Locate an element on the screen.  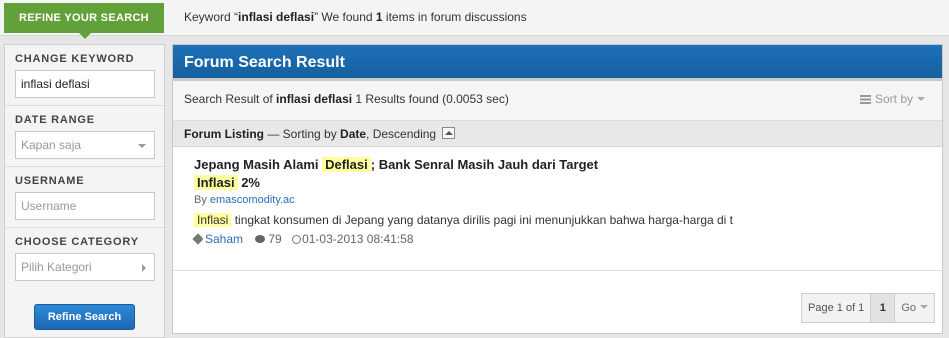
author-link: emascomodity.ac is located at coordinates (252, 200).